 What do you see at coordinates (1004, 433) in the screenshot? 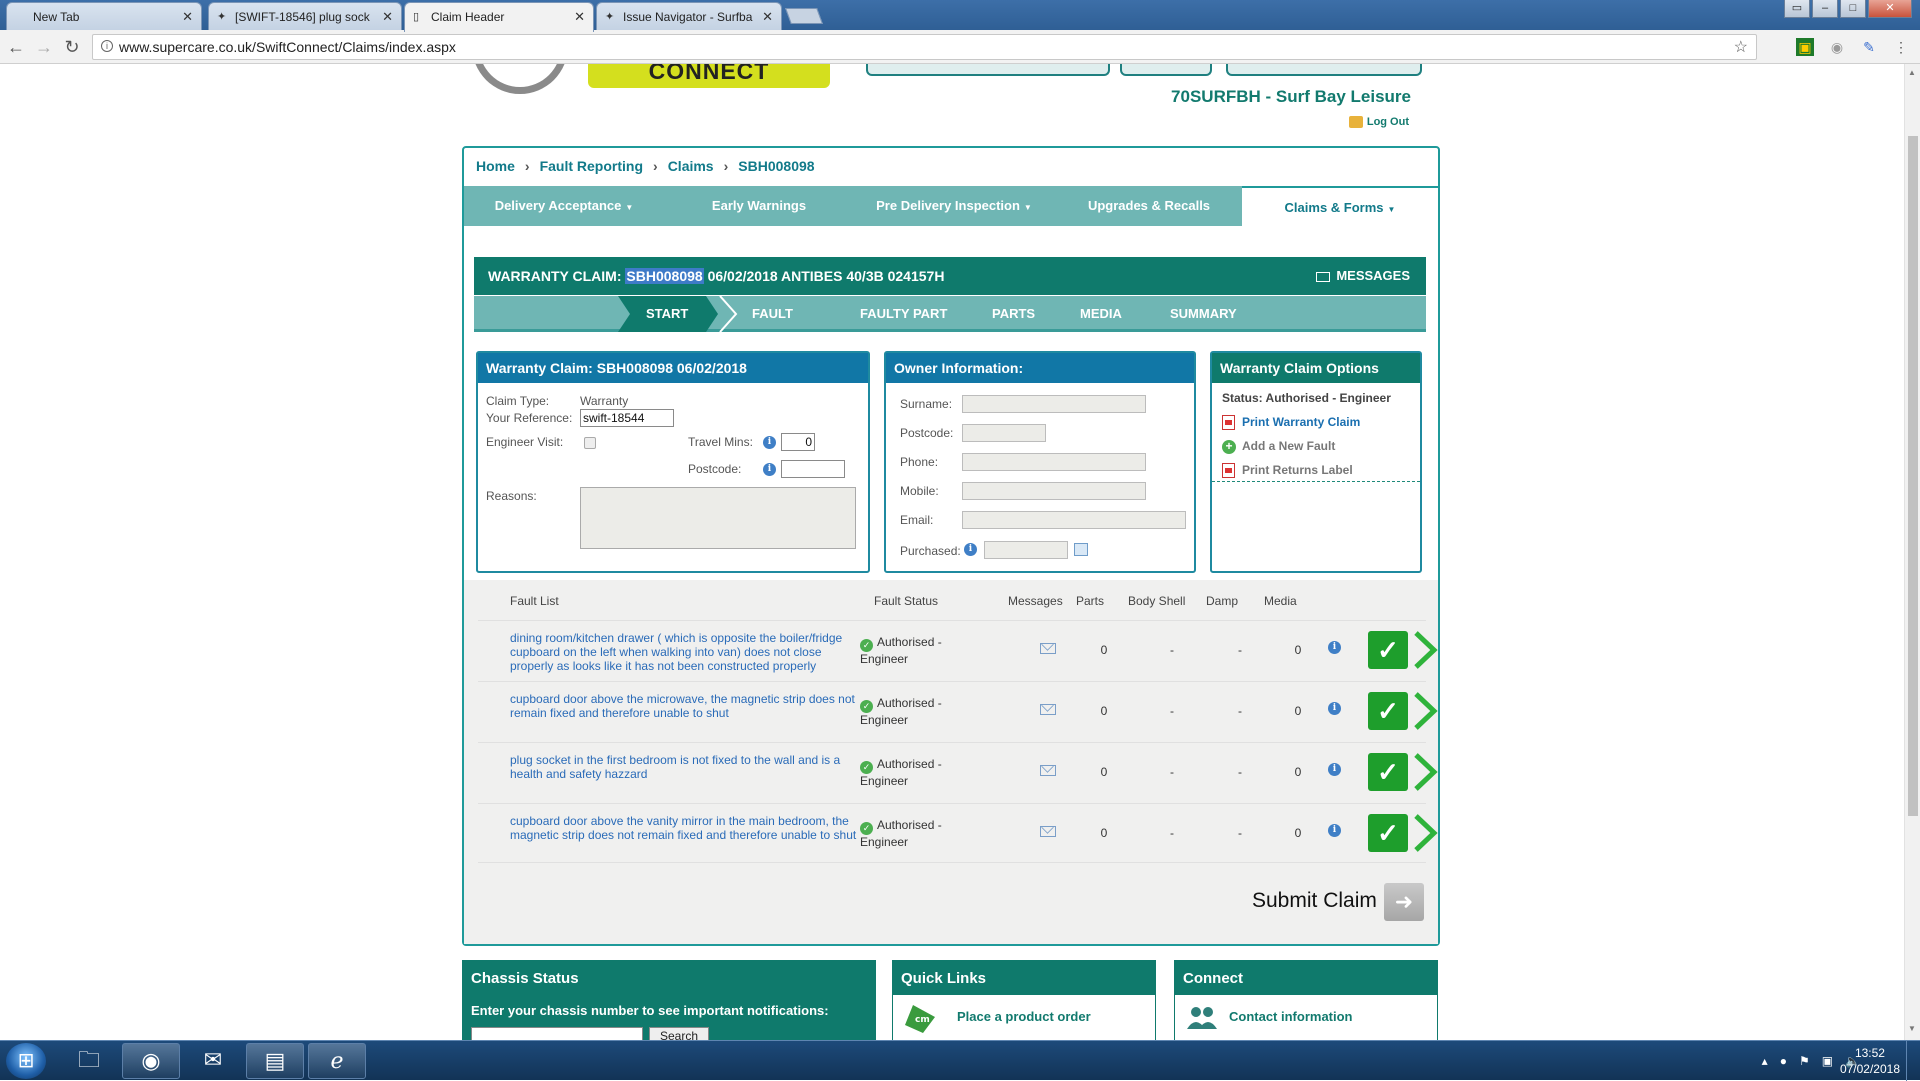
I see `owner-postcode-field` at bounding box center [1004, 433].